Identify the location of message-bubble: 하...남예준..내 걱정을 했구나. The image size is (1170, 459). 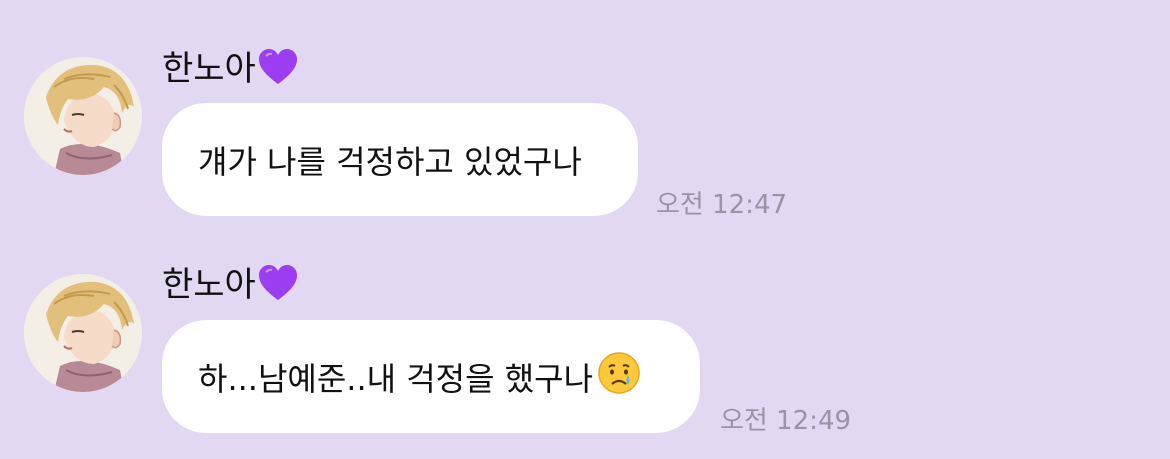
(431, 376).